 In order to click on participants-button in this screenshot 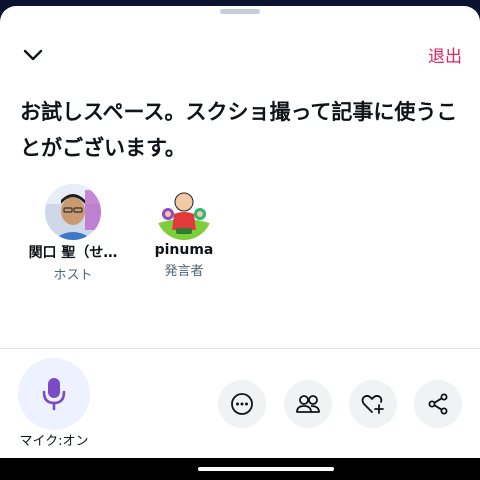, I will do `click(308, 404)`.